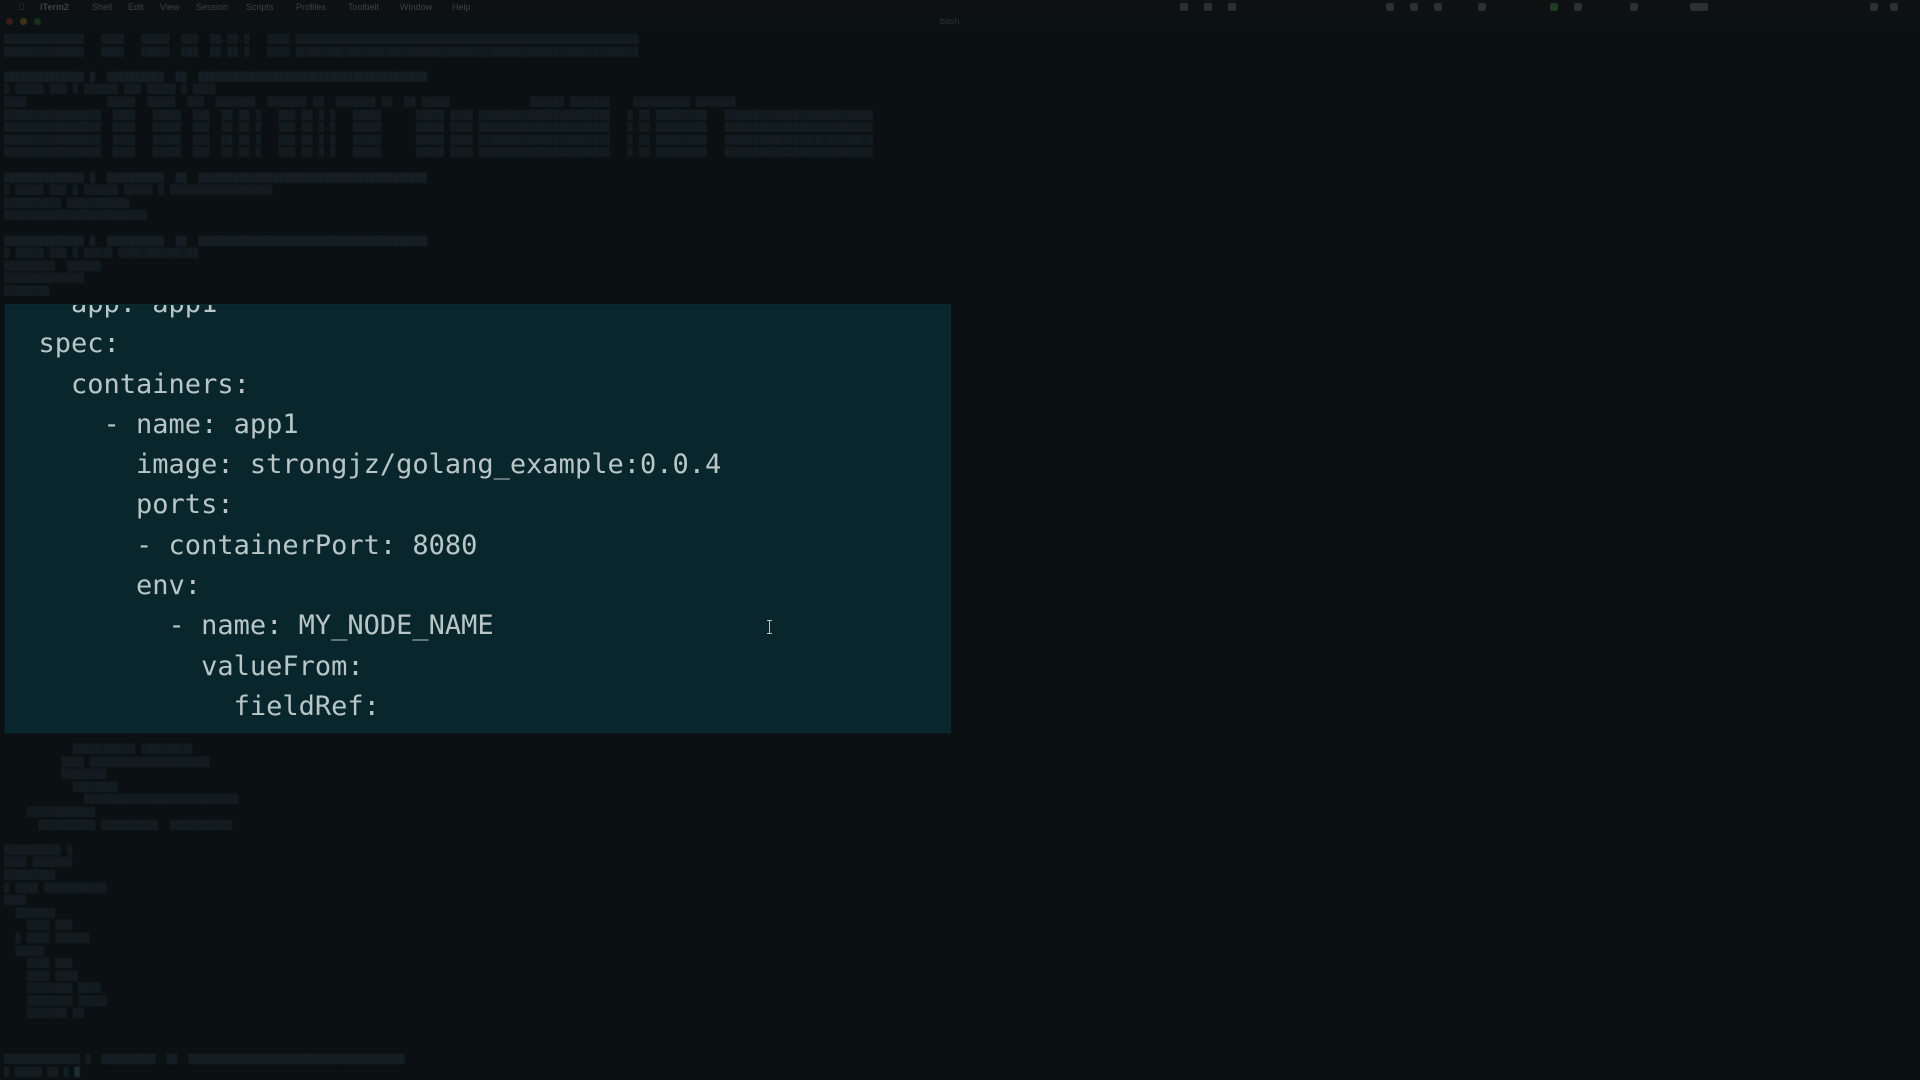 The width and height of the screenshot is (1920, 1080). I want to click on code-line: - containerPort: 8080, so click(242, 545).